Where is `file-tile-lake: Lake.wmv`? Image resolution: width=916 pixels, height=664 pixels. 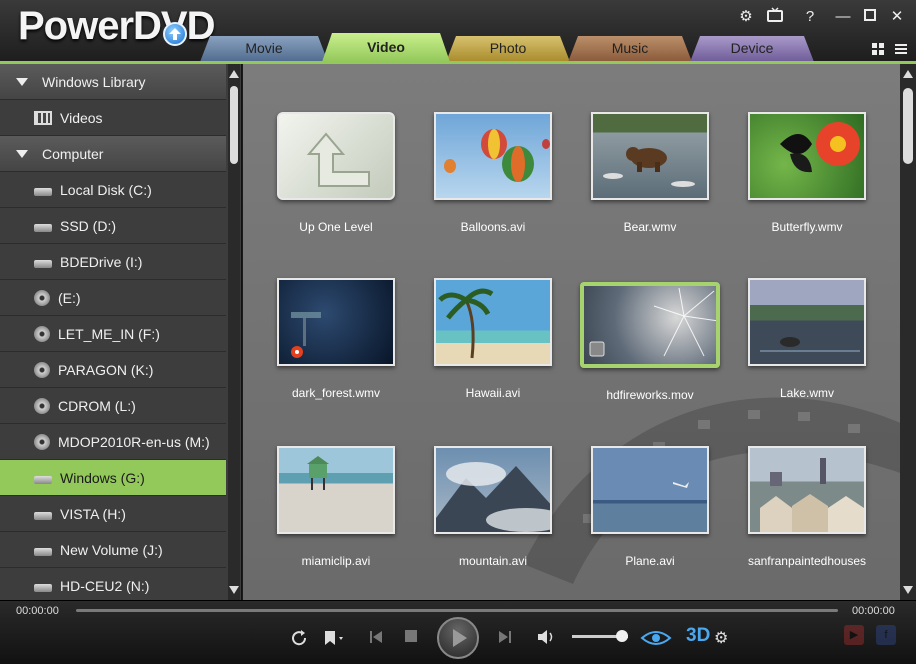 file-tile-lake: Lake.wmv is located at coordinates (807, 339).